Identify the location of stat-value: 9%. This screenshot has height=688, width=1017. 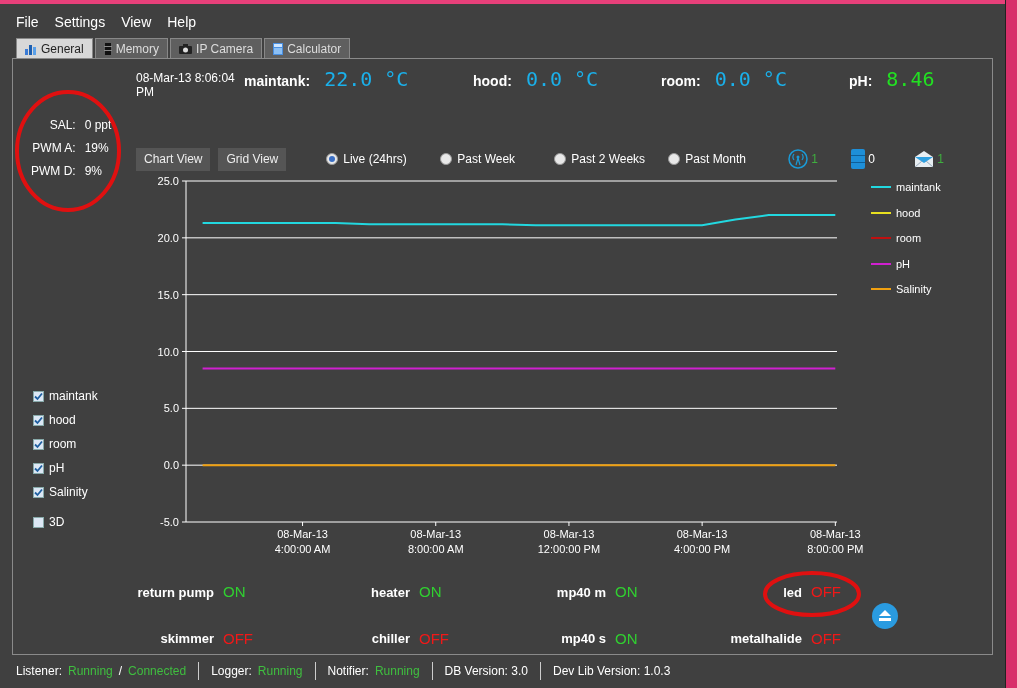
(93, 171).